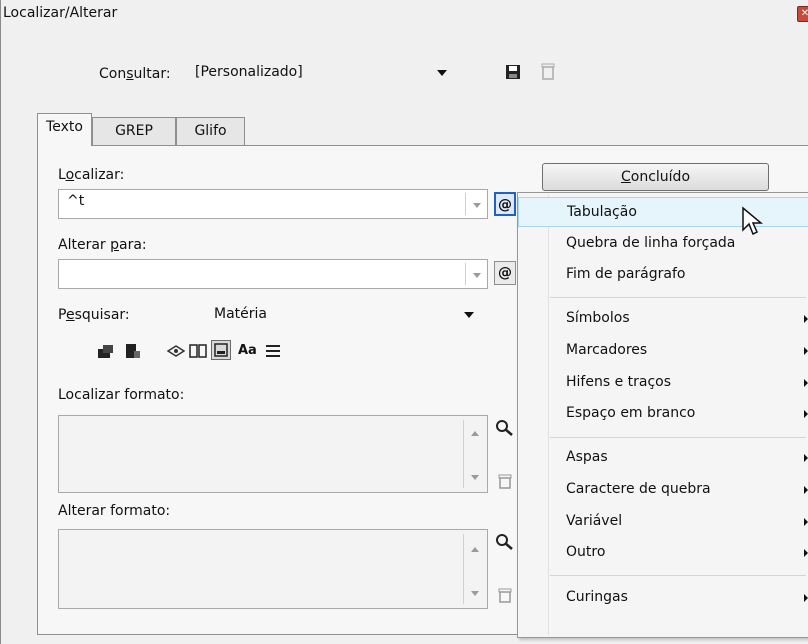 This screenshot has width=808, height=644. I want to click on query-value: [Personalizado], so click(249, 72).